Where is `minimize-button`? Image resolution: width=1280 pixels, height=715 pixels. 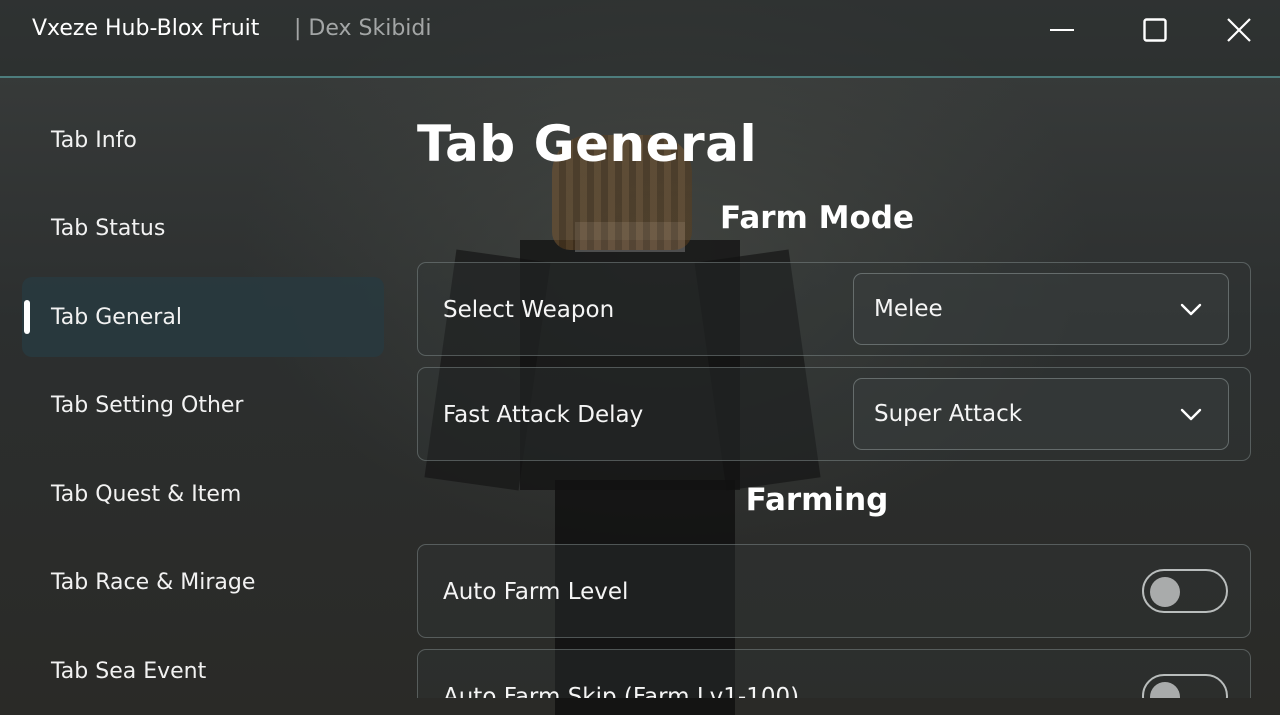 minimize-button is located at coordinates (1062, 30).